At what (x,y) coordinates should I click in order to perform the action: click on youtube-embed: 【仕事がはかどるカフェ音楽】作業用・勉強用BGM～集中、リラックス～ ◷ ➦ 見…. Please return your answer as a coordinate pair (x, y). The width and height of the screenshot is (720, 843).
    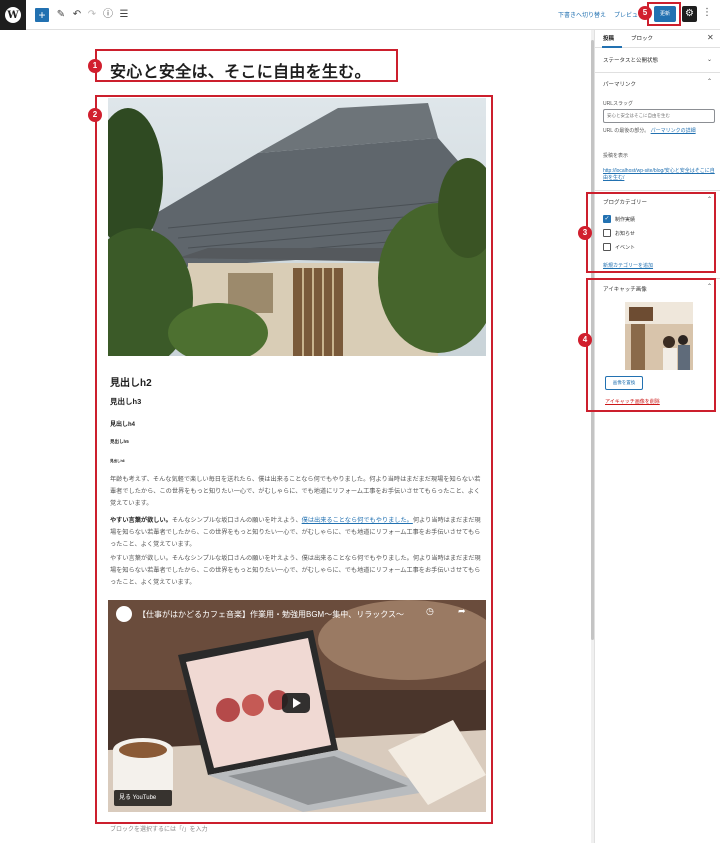
    Looking at the image, I should click on (297, 706).